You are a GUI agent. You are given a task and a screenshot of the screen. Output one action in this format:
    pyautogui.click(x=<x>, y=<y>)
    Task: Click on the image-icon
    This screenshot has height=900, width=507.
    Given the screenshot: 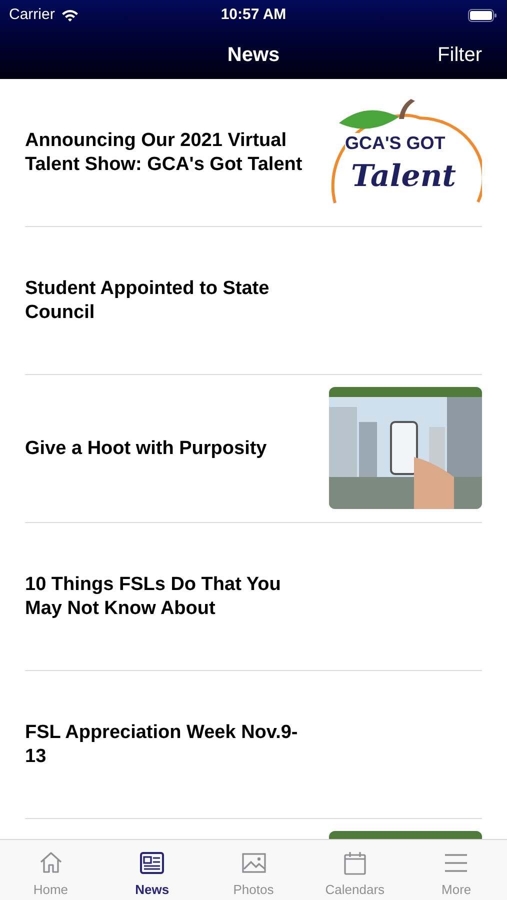 What is the action you would take?
    pyautogui.click(x=253, y=863)
    